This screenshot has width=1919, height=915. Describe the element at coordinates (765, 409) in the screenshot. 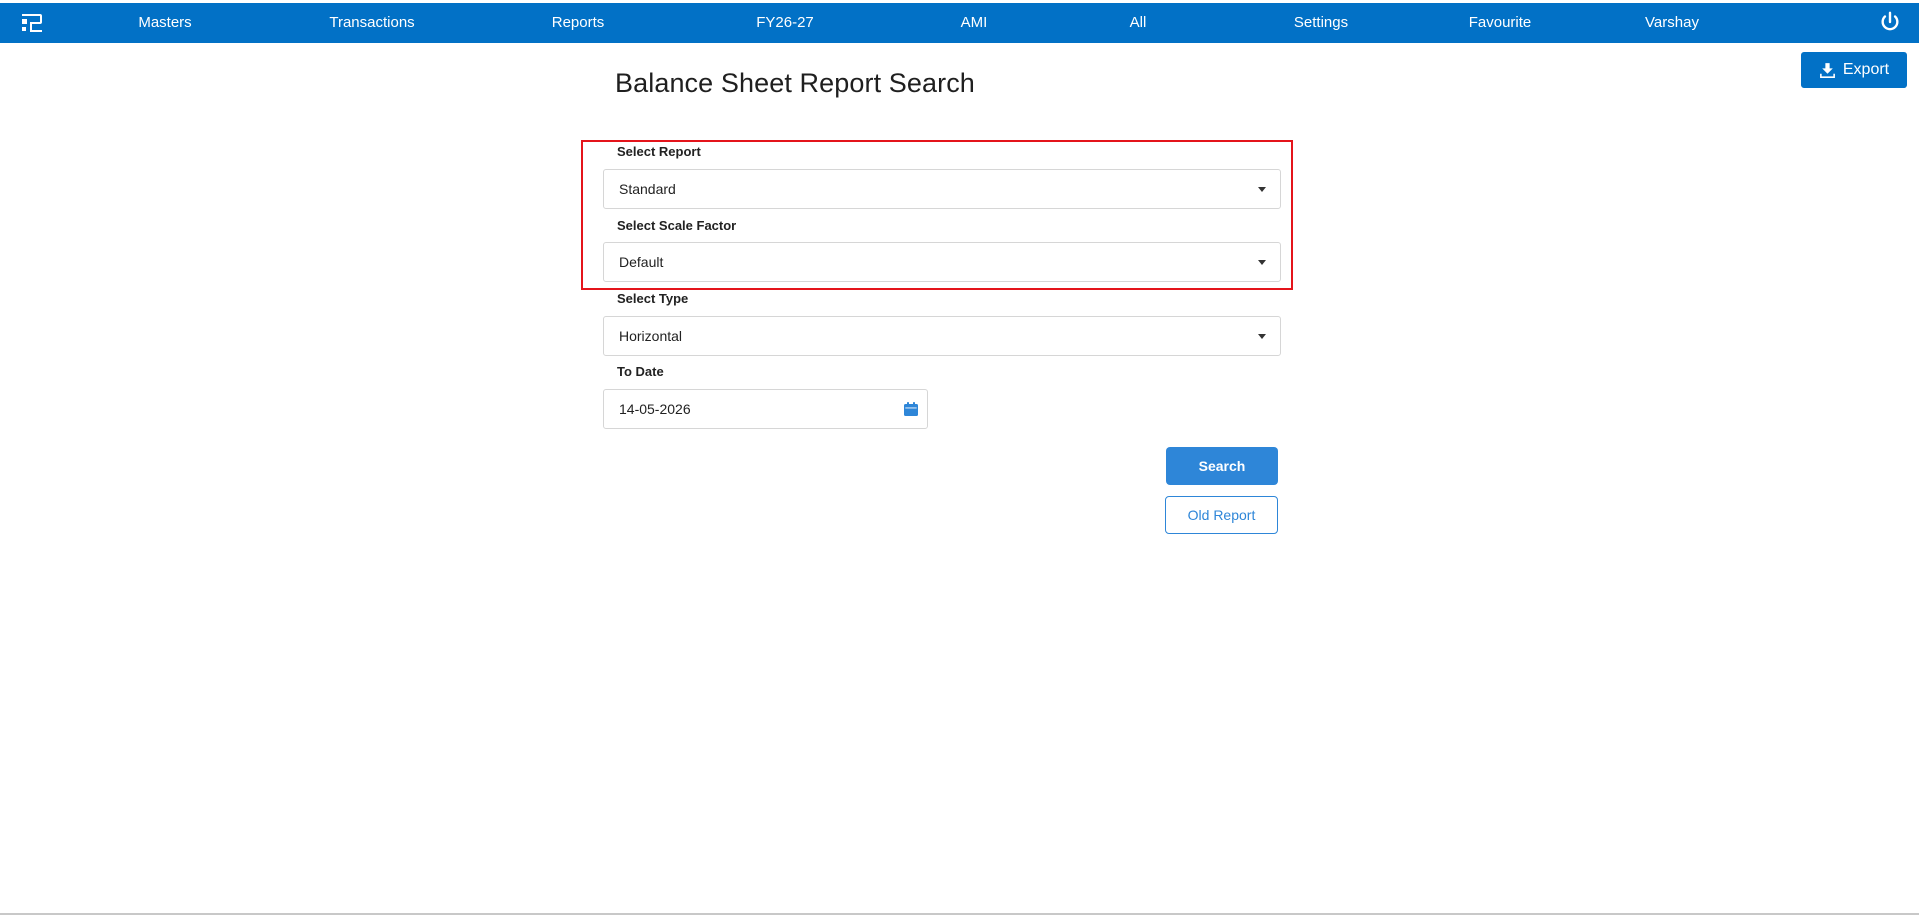

I see `to-date-input: 14-05-2026` at that location.